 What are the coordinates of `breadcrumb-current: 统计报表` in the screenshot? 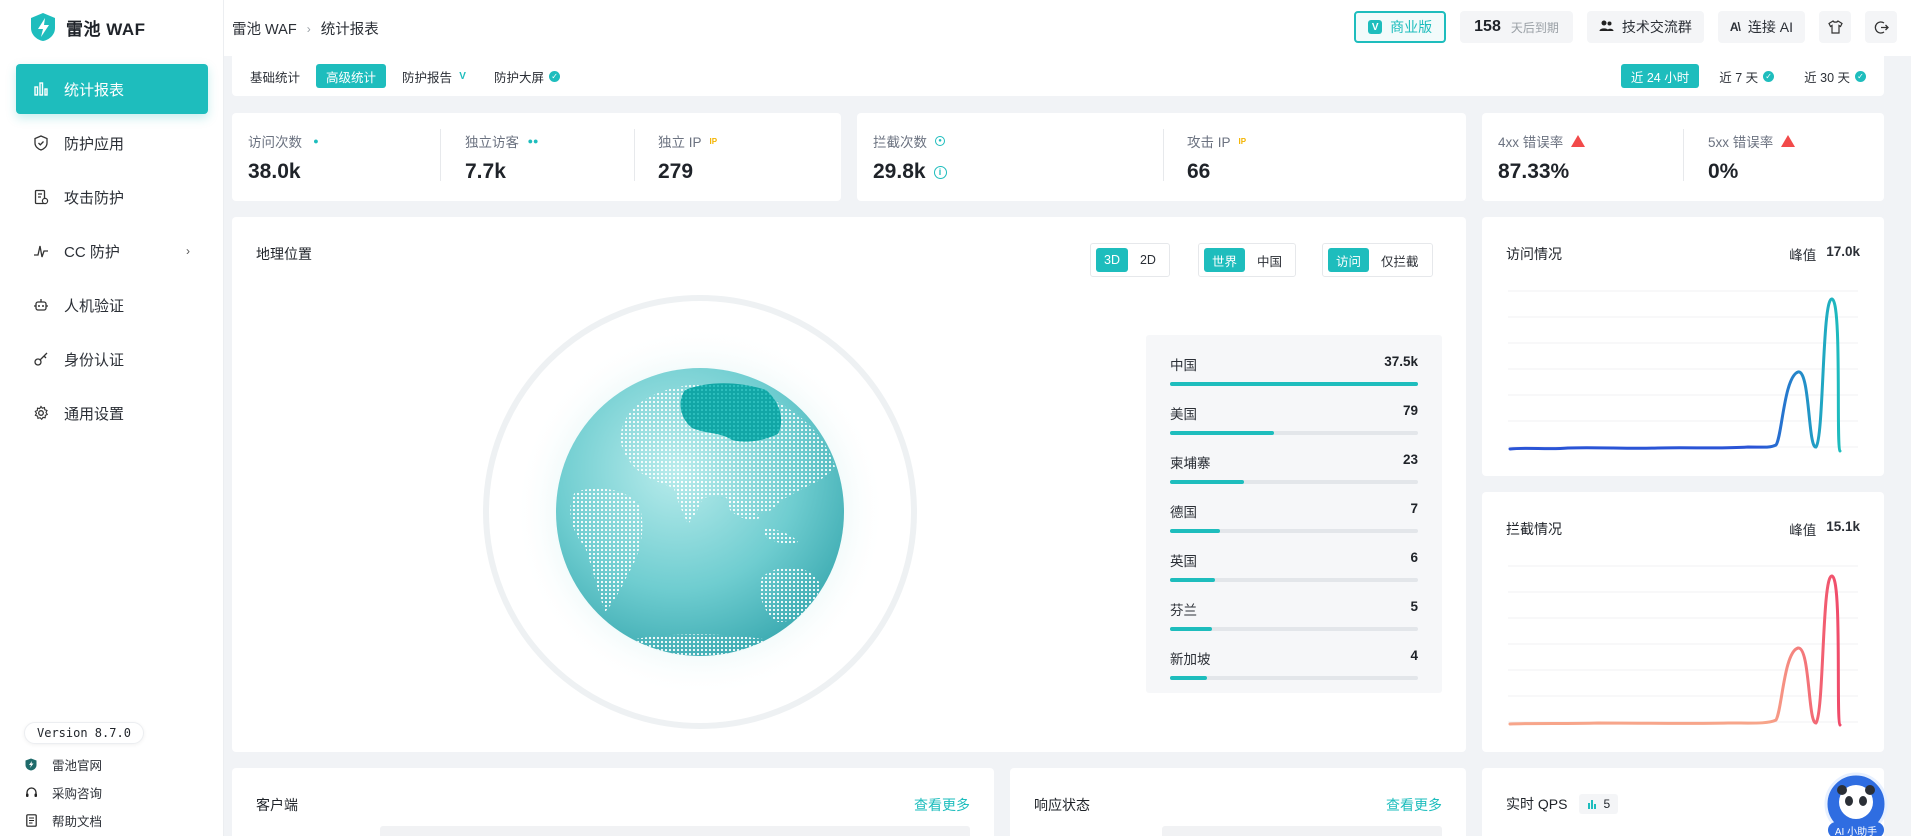 It's located at (349, 30).